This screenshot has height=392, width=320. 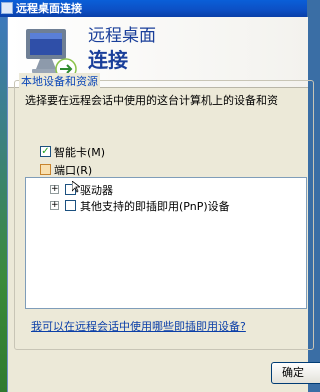 I want to click on tree-item-drives: 驱动器, so click(x=96, y=190).